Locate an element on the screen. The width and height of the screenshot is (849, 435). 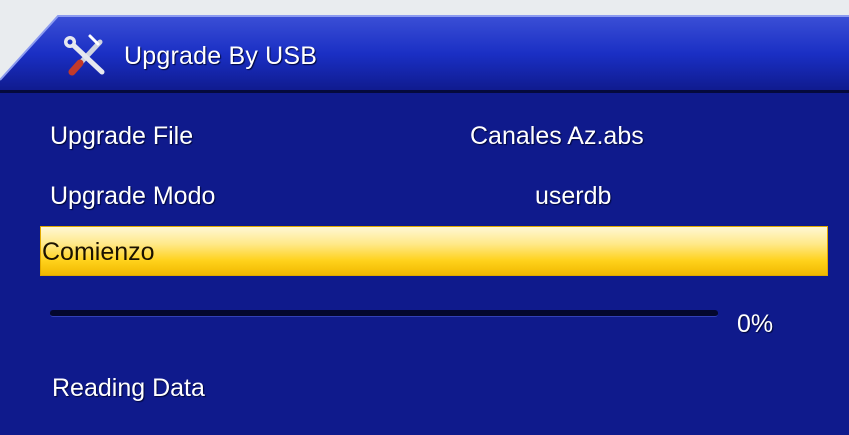
upgrade-mode-value: userdb is located at coordinates (573, 196).